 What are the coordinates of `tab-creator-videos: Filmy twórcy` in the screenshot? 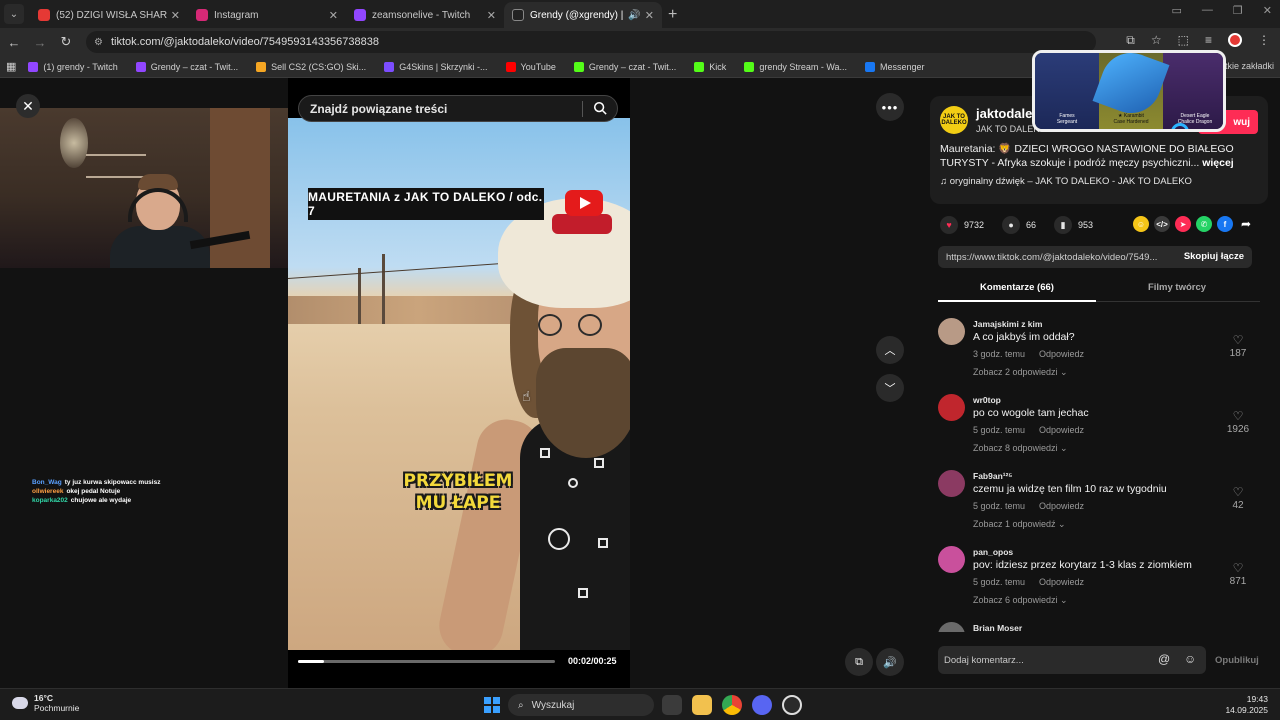 It's located at (1177, 287).